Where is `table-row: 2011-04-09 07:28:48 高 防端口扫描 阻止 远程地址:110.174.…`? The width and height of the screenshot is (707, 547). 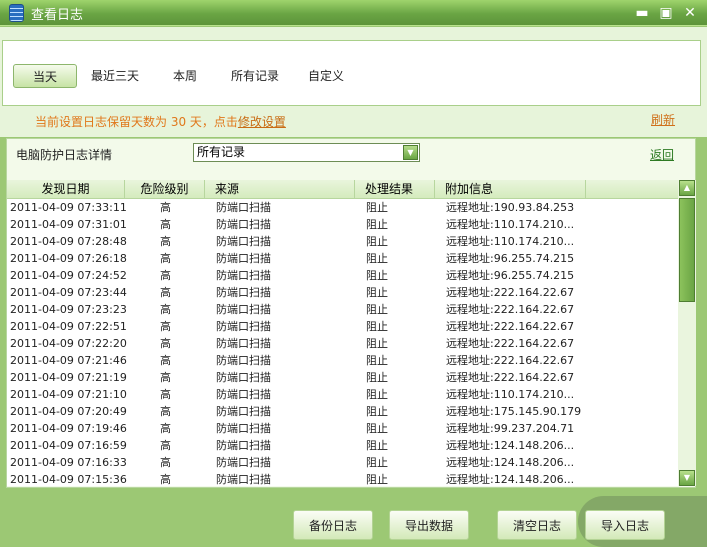
table-row: 2011-04-09 07:28:48 高 防端口扫描 阻止 远程地址:110.174.… is located at coordinates (342, 241).